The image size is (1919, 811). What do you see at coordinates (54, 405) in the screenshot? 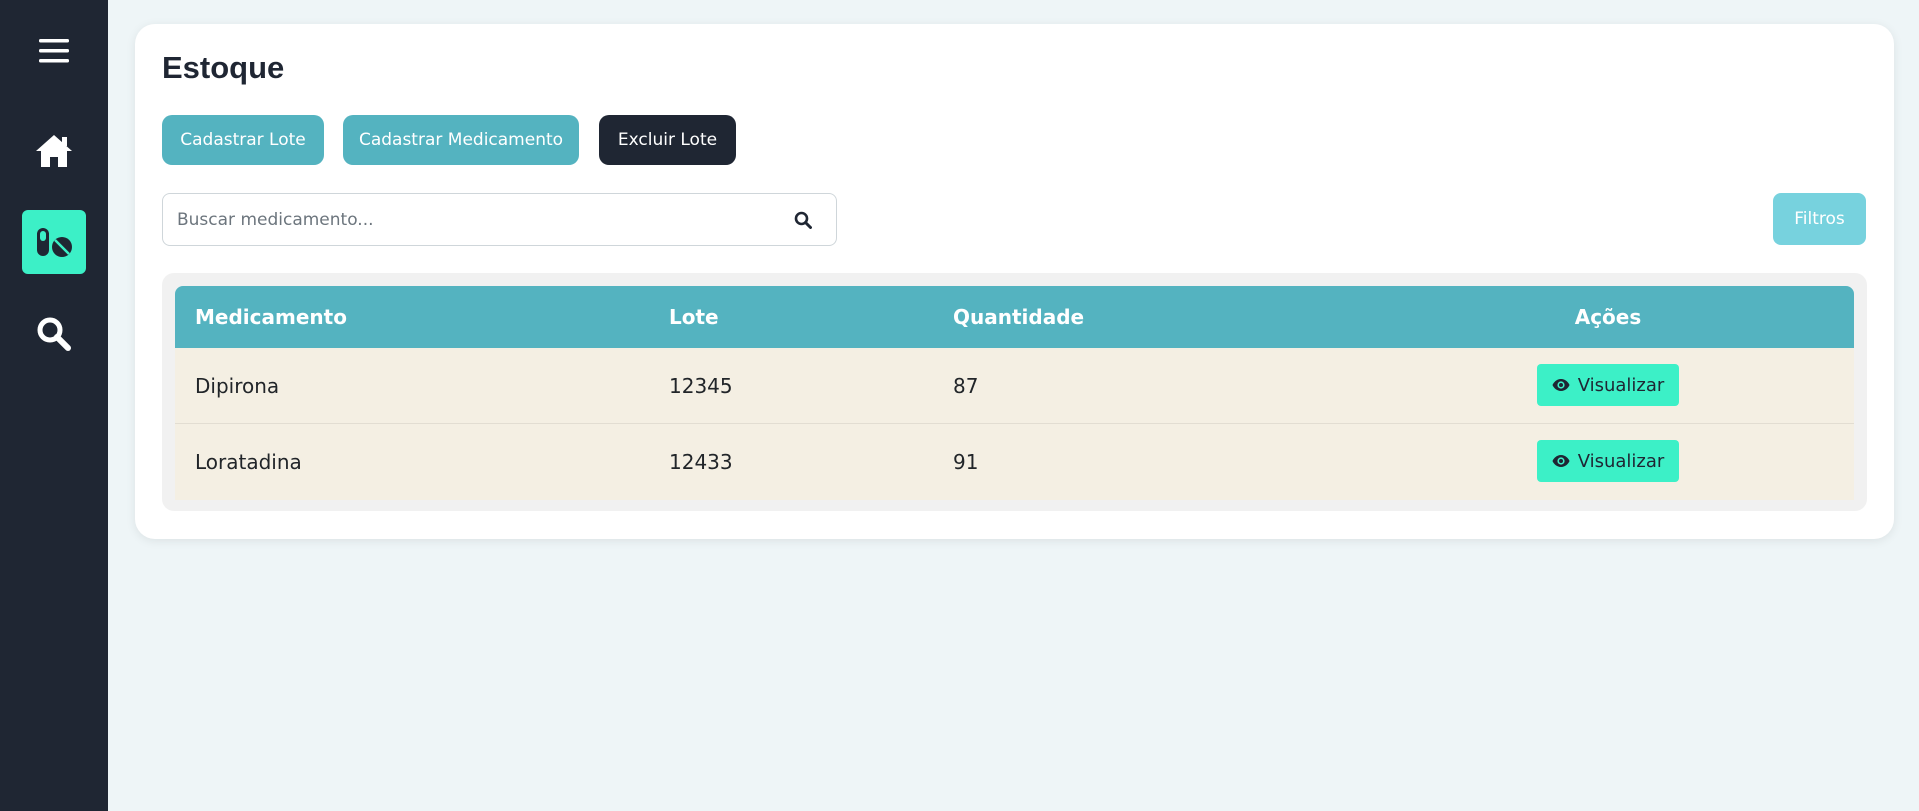
I see `sidebar` at bounding box center [54, 405].